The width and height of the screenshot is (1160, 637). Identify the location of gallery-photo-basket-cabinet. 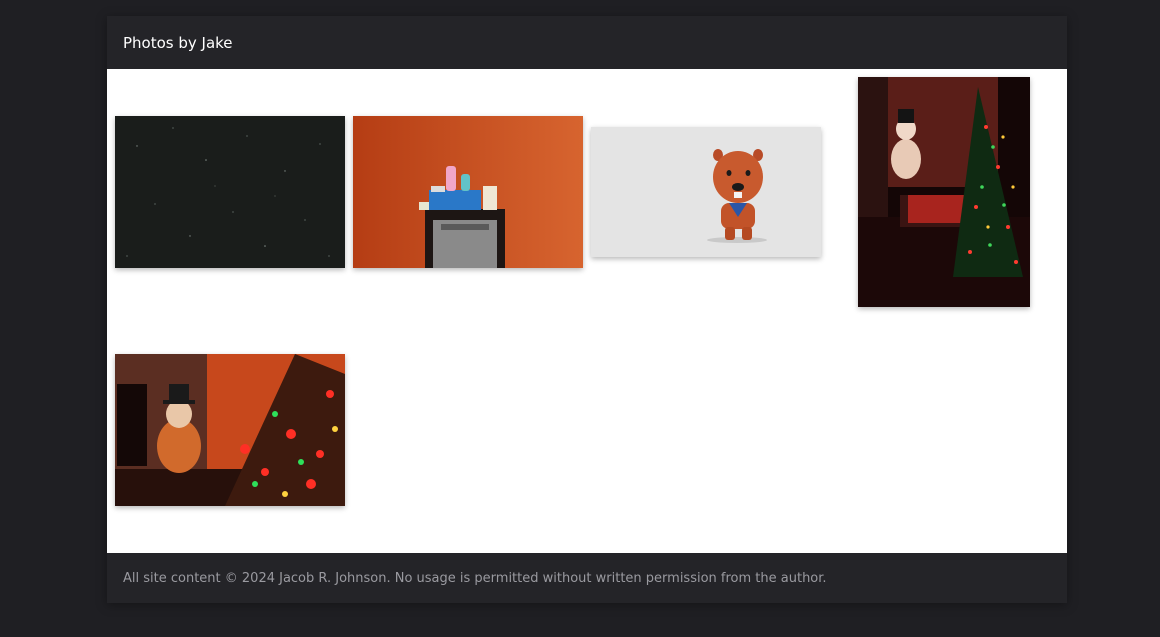
(468, 192).